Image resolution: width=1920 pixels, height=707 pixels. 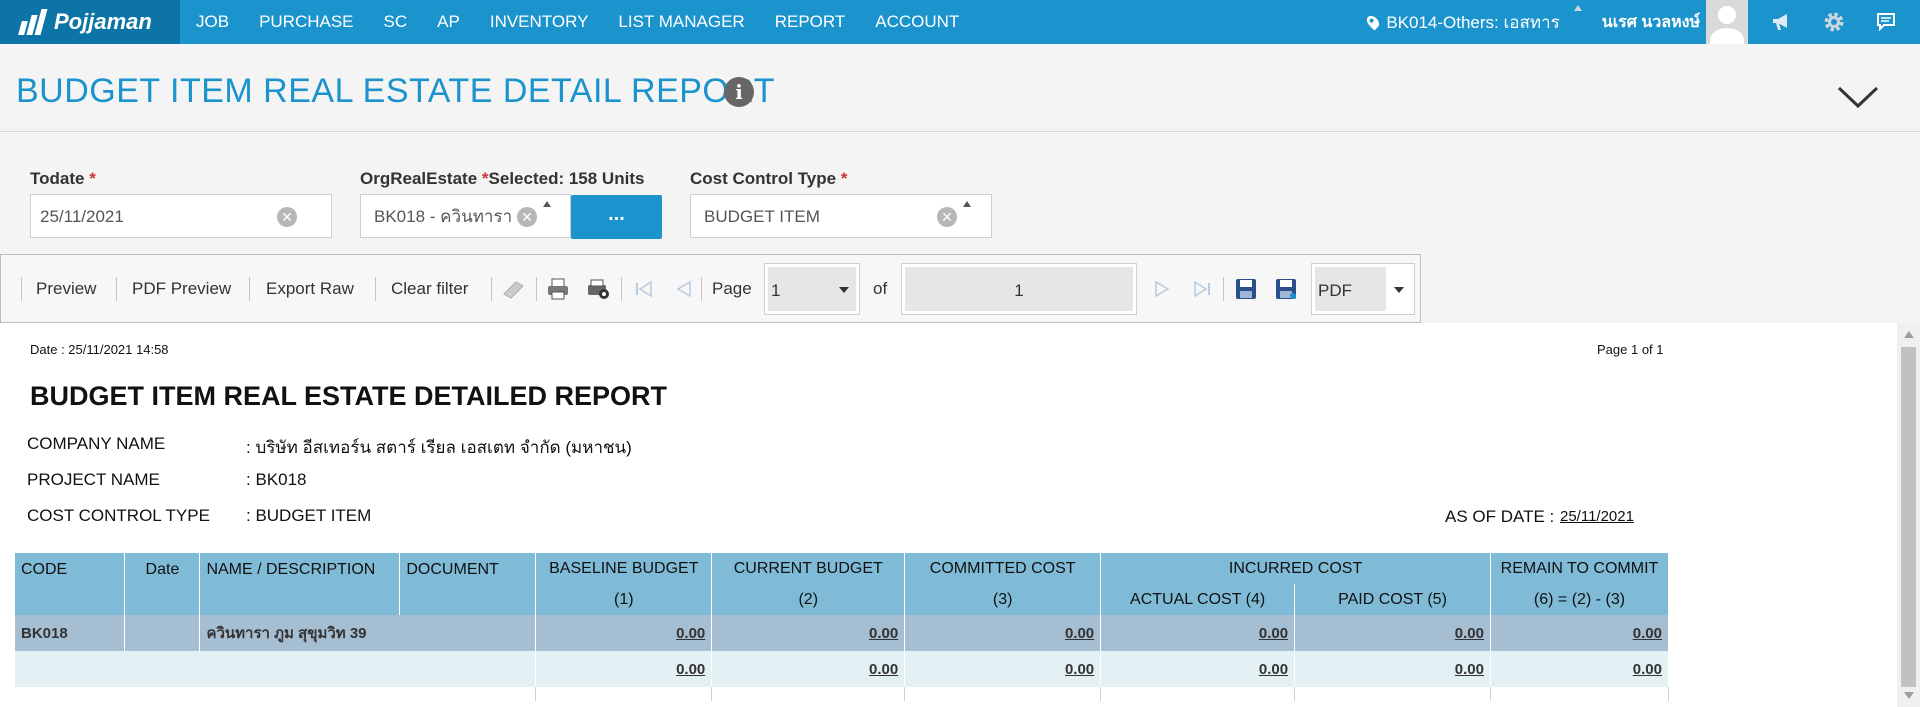 I want to click on todate-label: Todate *, so click(x=63, y=178).